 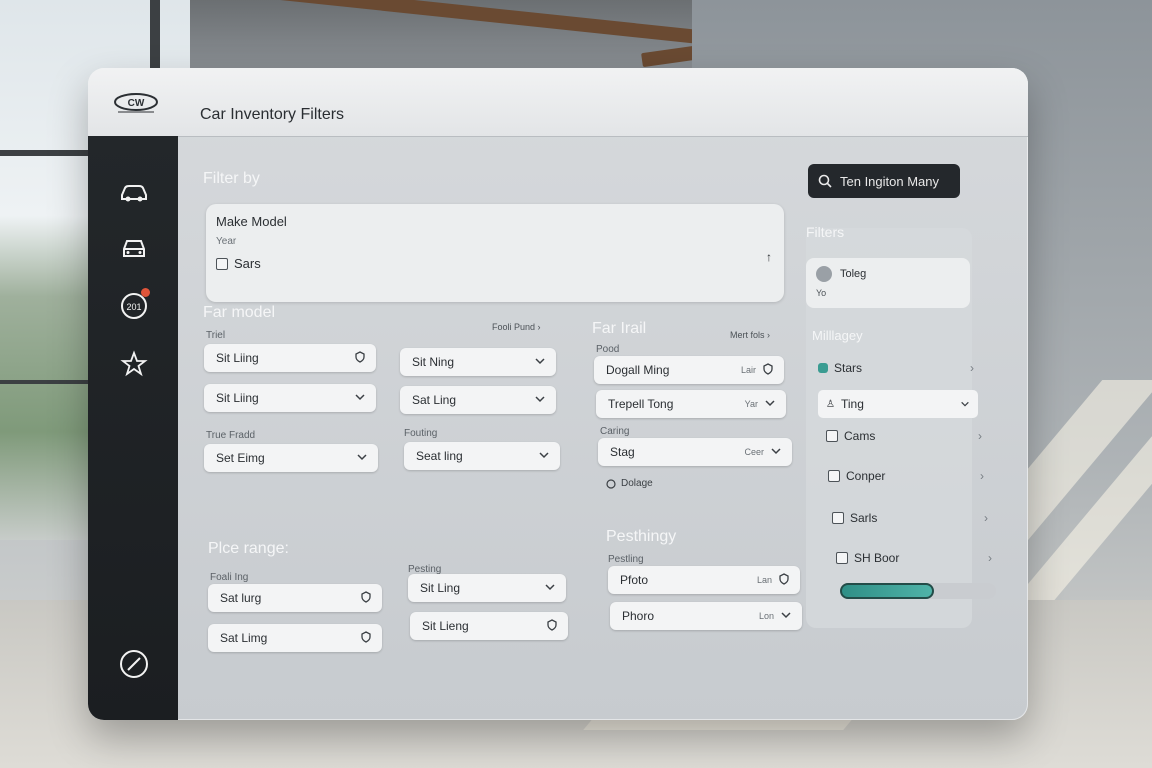 I want to click on toleg-card: Toleg Yo, so click(x=888, y=283).